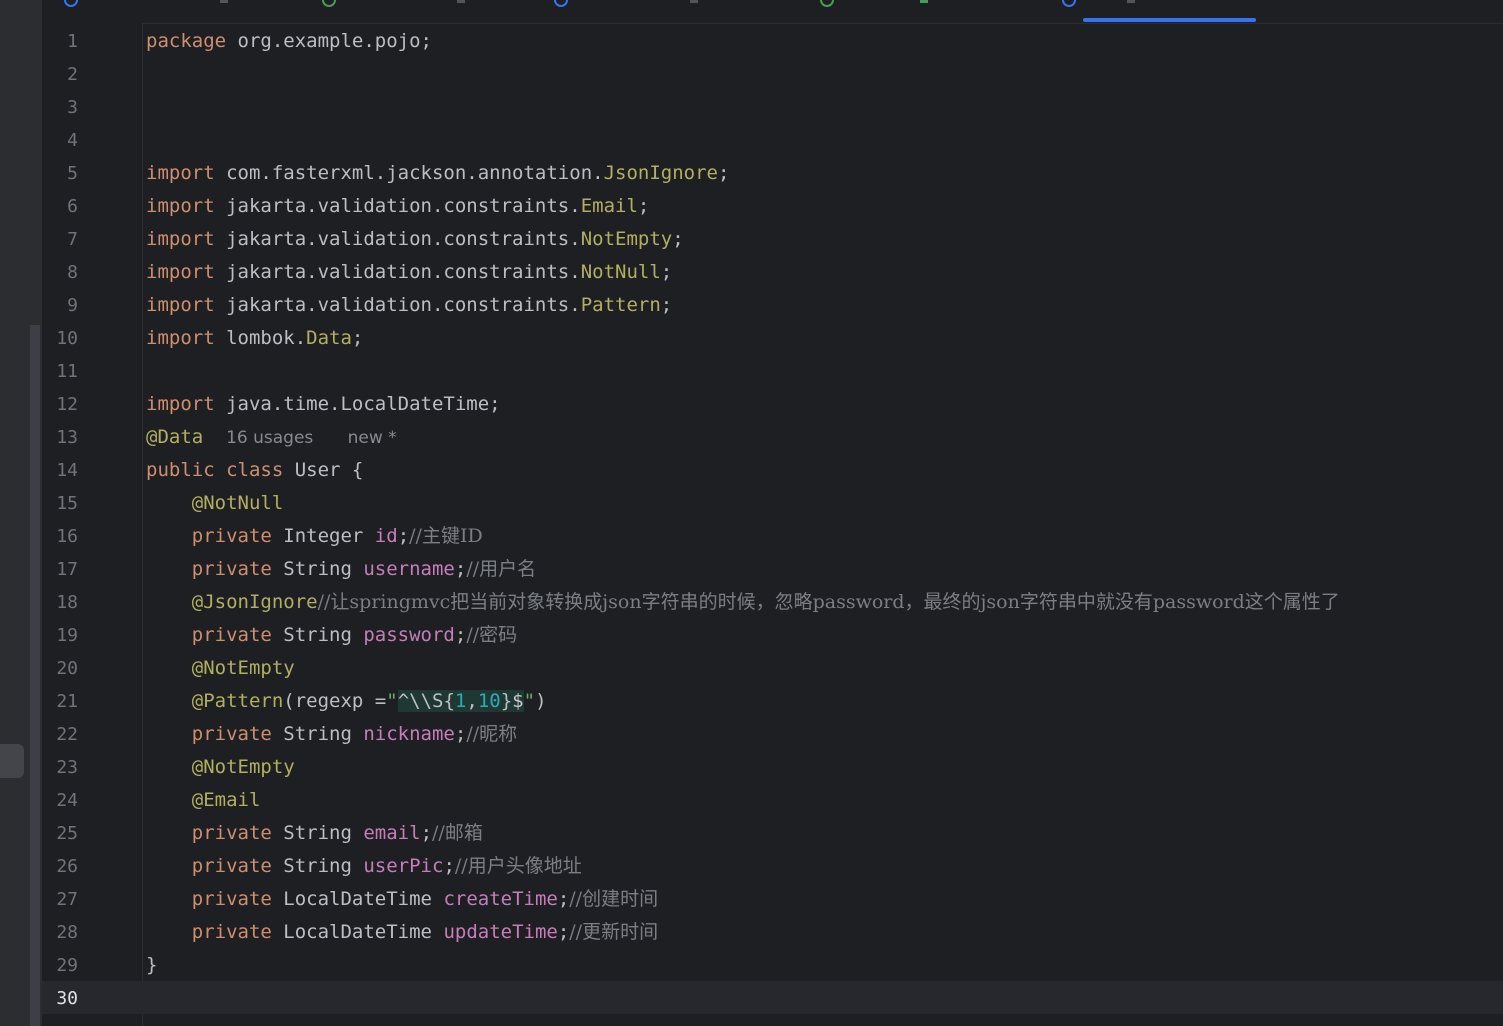 This screenshot has height=1026, width=1503. What do you see at coordinates (254, 602) in the screenshot?
I see `annotation: @JsonIgnore` at bounding box center [254, 602].